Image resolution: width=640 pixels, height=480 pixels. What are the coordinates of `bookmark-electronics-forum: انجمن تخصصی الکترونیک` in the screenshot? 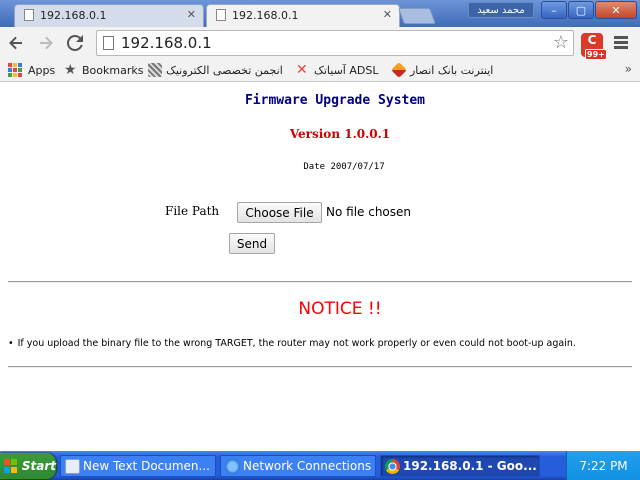 It's located at (215, 70).